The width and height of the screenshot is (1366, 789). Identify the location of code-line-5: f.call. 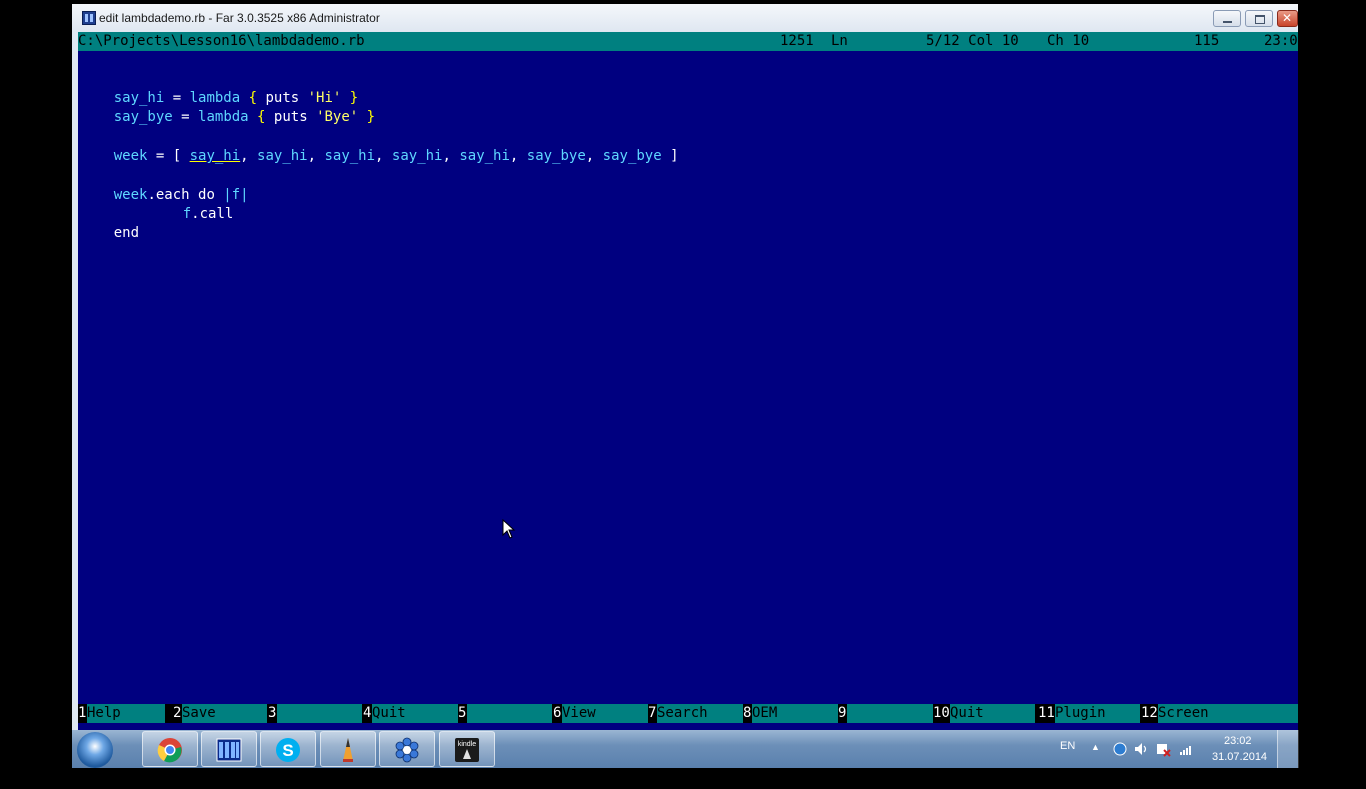
(208, 214).